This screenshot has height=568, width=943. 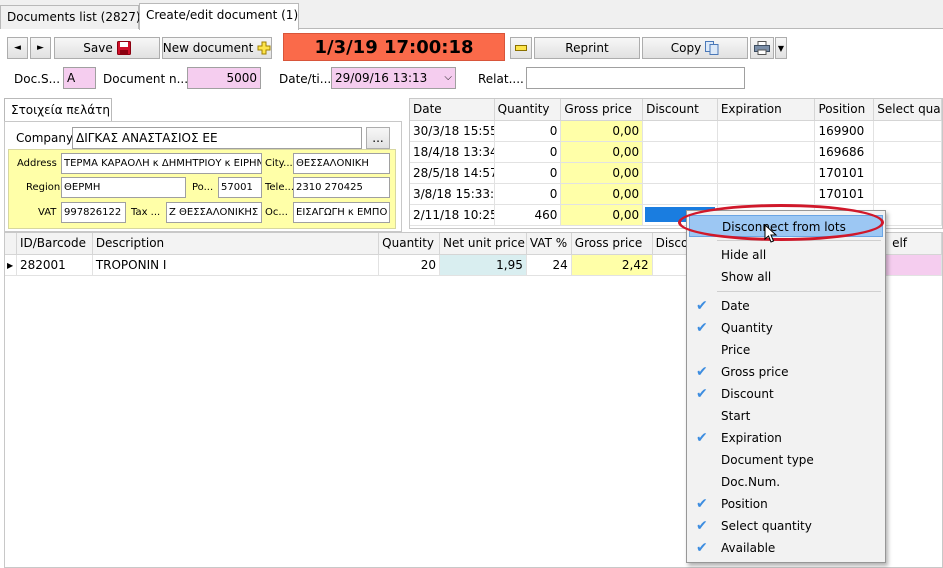 What do you see at coordinates (735, 306) in the screenshot?
I see `menu-item-label: Date` at bounding box center [735, 306].